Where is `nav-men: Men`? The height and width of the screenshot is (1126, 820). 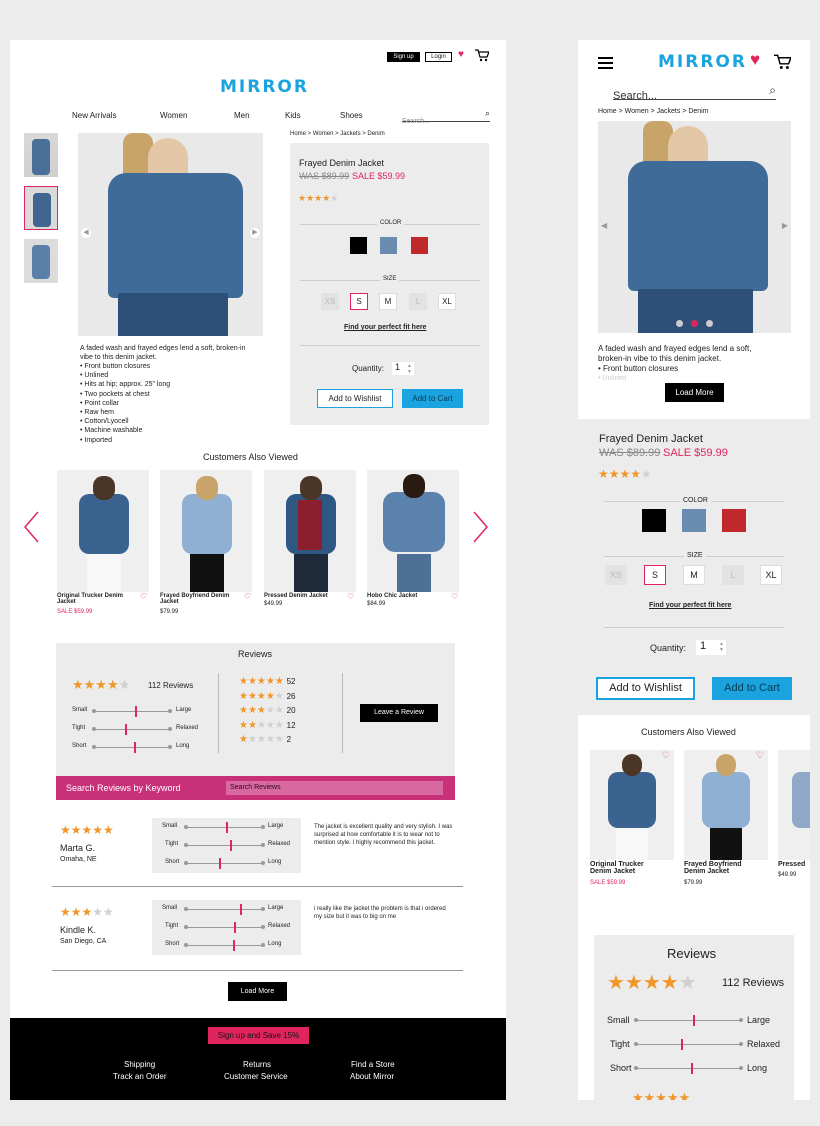
nav-men: Men is located at coordinates (242, 115).